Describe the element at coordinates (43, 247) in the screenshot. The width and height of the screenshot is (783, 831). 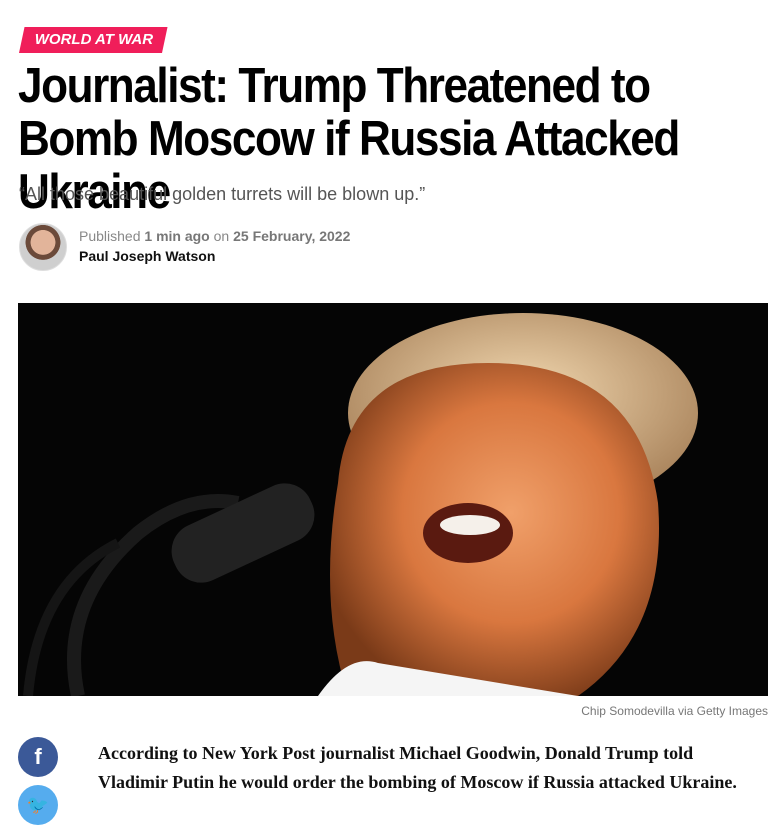
I see `author-avatar` at that location.